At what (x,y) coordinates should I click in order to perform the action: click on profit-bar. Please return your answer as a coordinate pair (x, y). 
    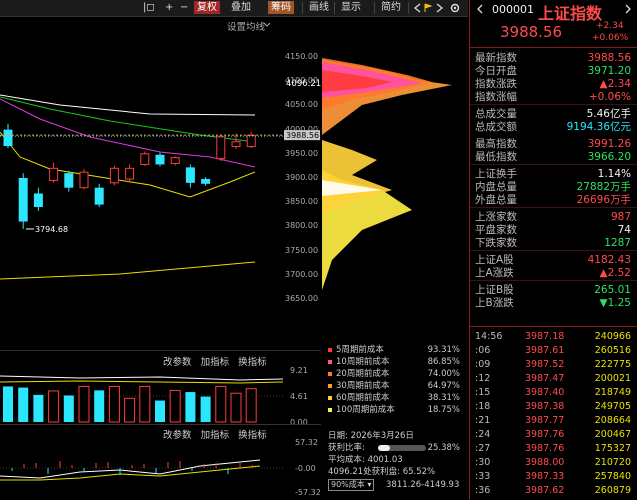
    Looking at the image, I should click on (402, 448).